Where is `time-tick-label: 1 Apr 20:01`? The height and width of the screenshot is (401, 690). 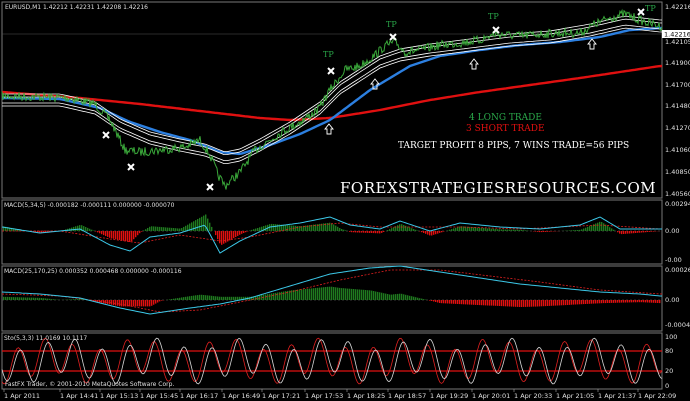 time-tick-label: 1 Apr 20:01 is located at coordinates (491, 396).